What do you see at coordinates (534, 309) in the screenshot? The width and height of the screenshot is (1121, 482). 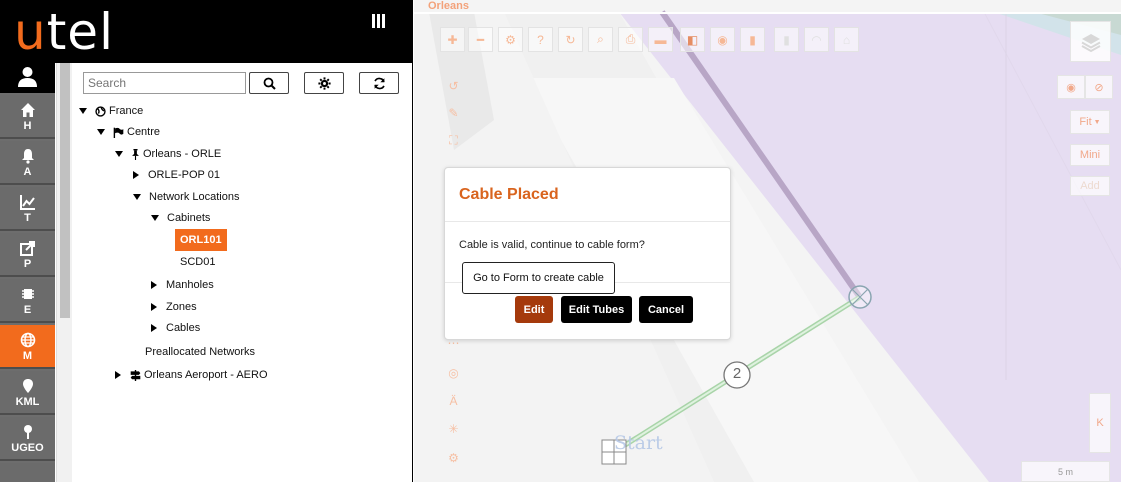 I see `edit-button: Edit` at bounding box center [534, 309].